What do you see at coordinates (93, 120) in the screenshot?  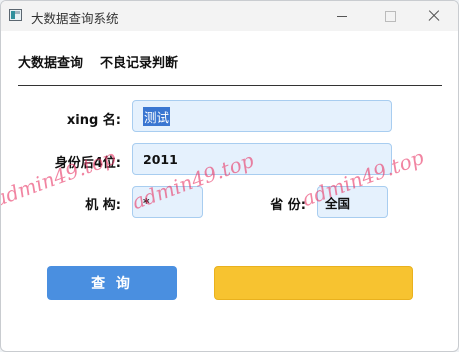 I see `name-label: xing 名:` at bounding box center [93, 120].